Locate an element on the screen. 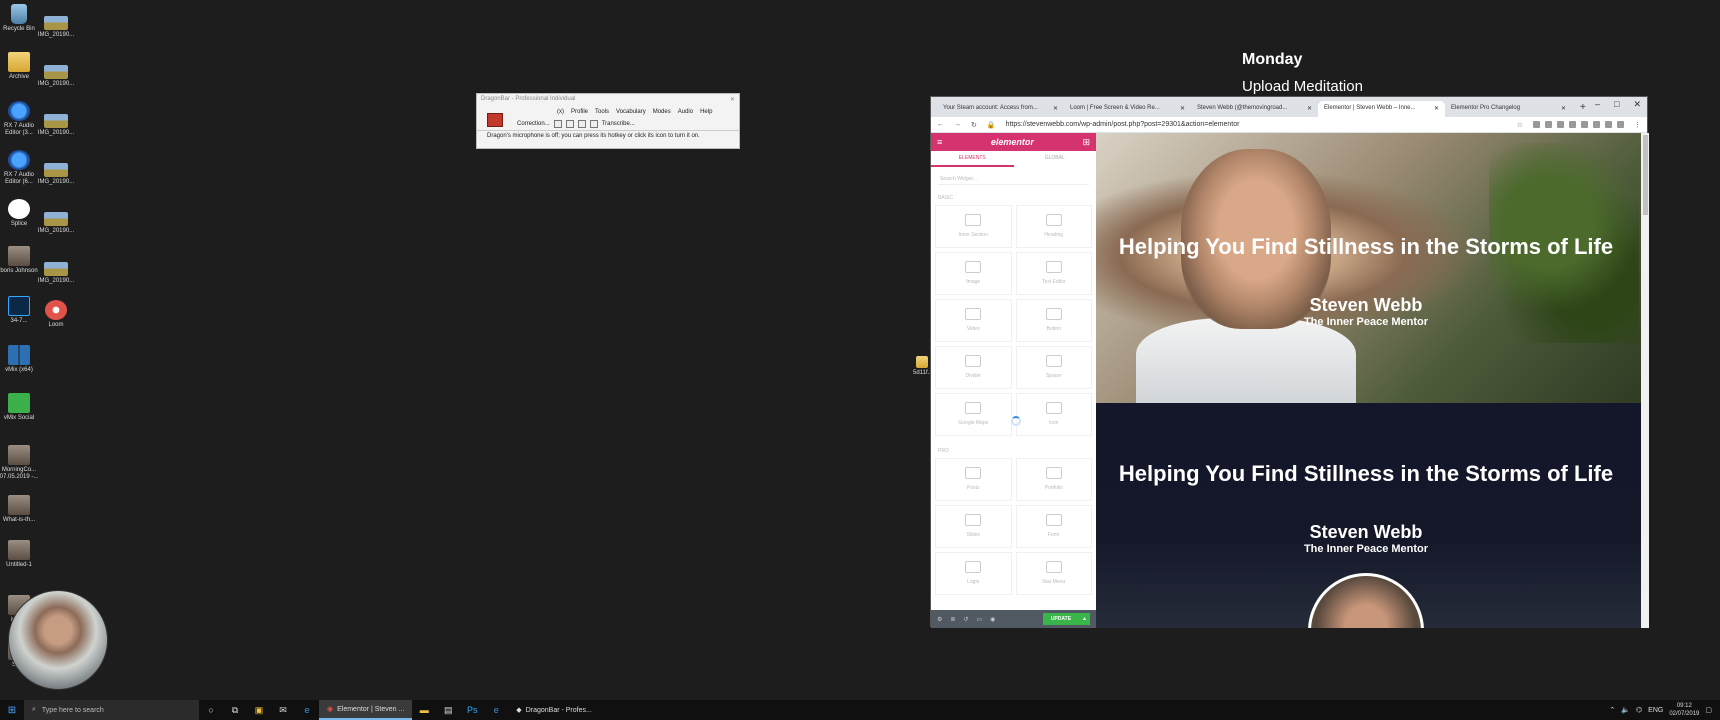 The height and width of the screenshot is (720, 1720). minimize-button: – is located at coordinates (1597, 104).